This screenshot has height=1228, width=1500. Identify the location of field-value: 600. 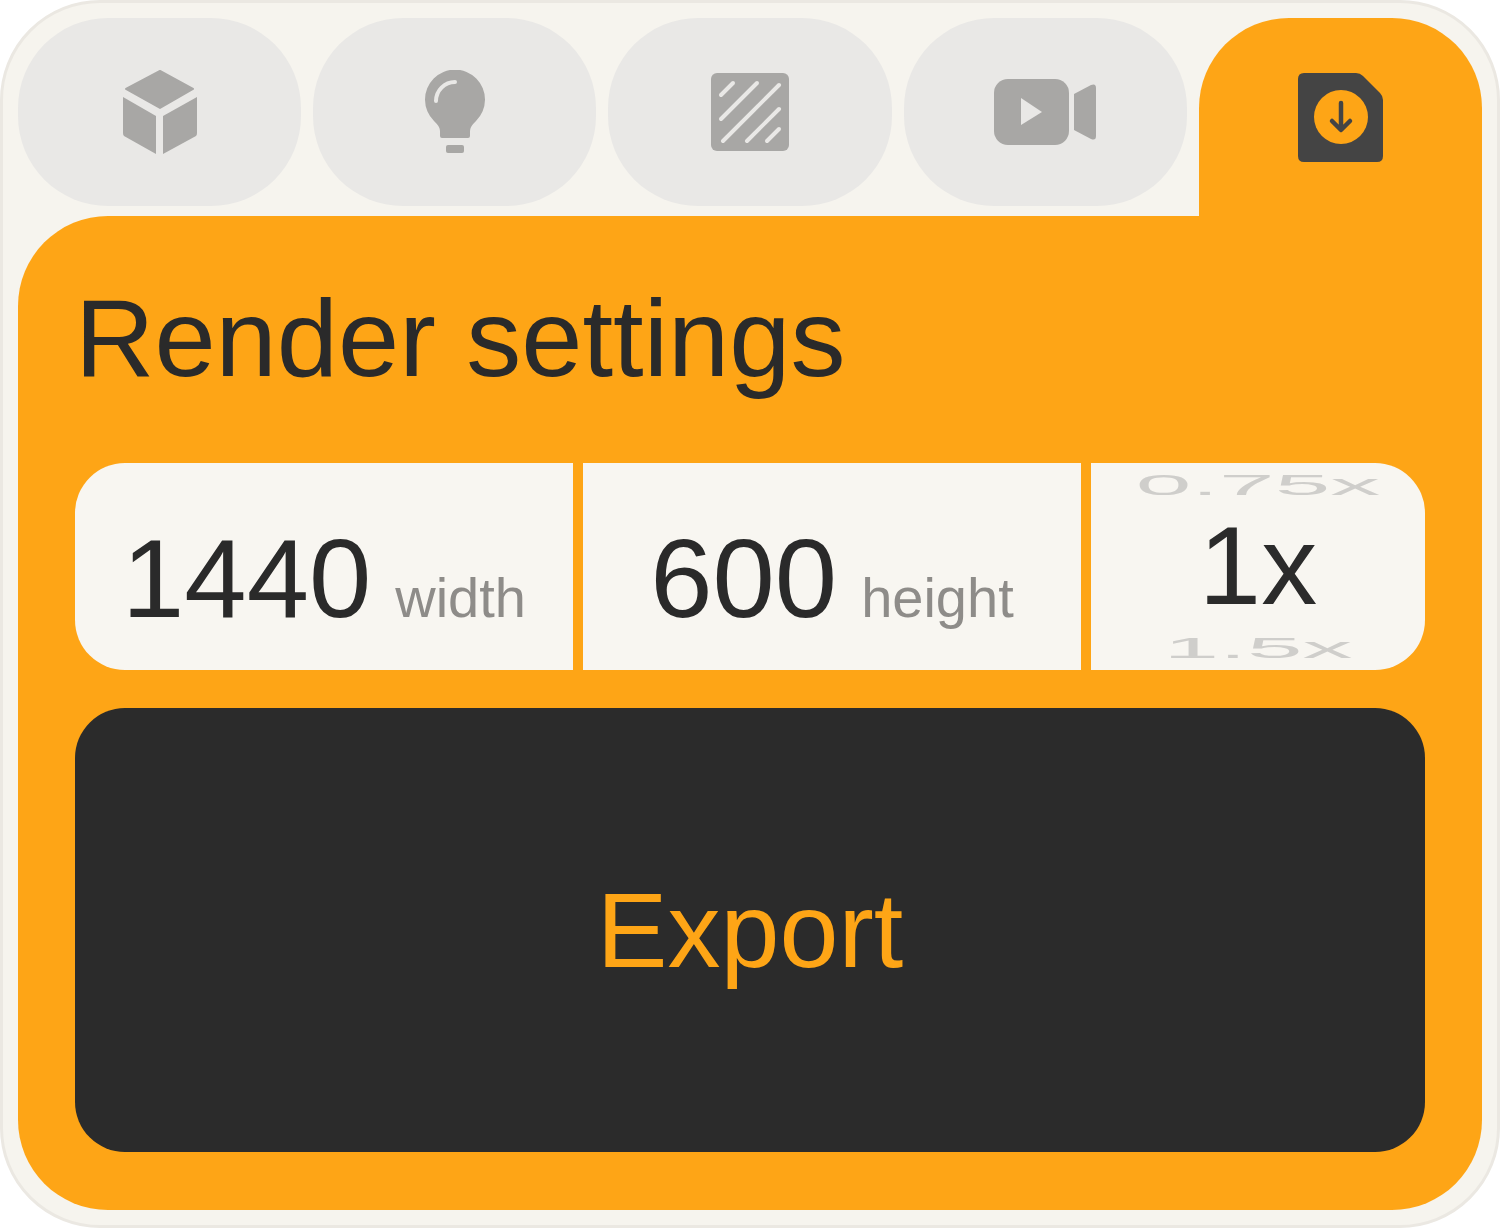
(744, 578).